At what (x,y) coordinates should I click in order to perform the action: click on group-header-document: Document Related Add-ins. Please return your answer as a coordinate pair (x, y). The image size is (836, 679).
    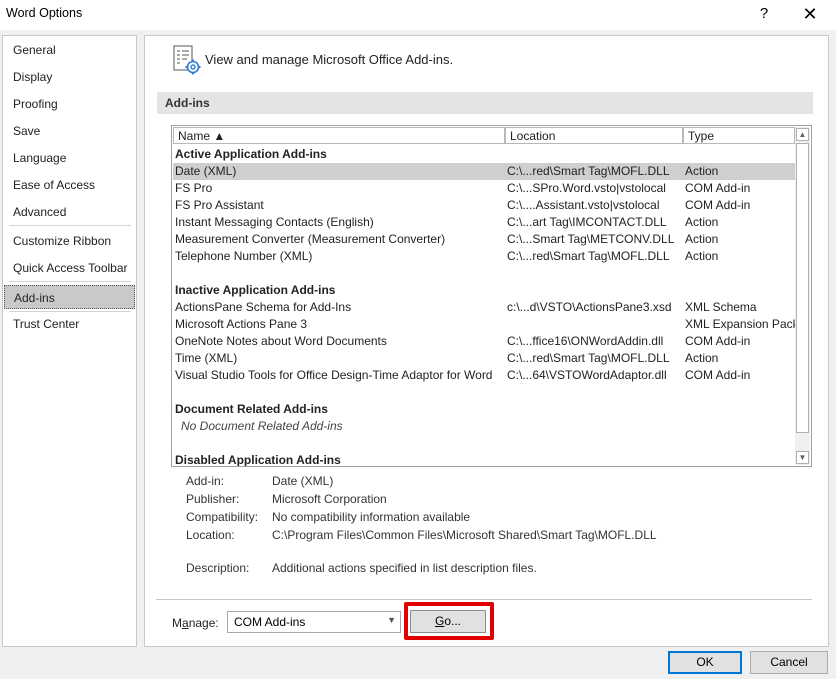
    Looking at the image, I should click on (251, 409).